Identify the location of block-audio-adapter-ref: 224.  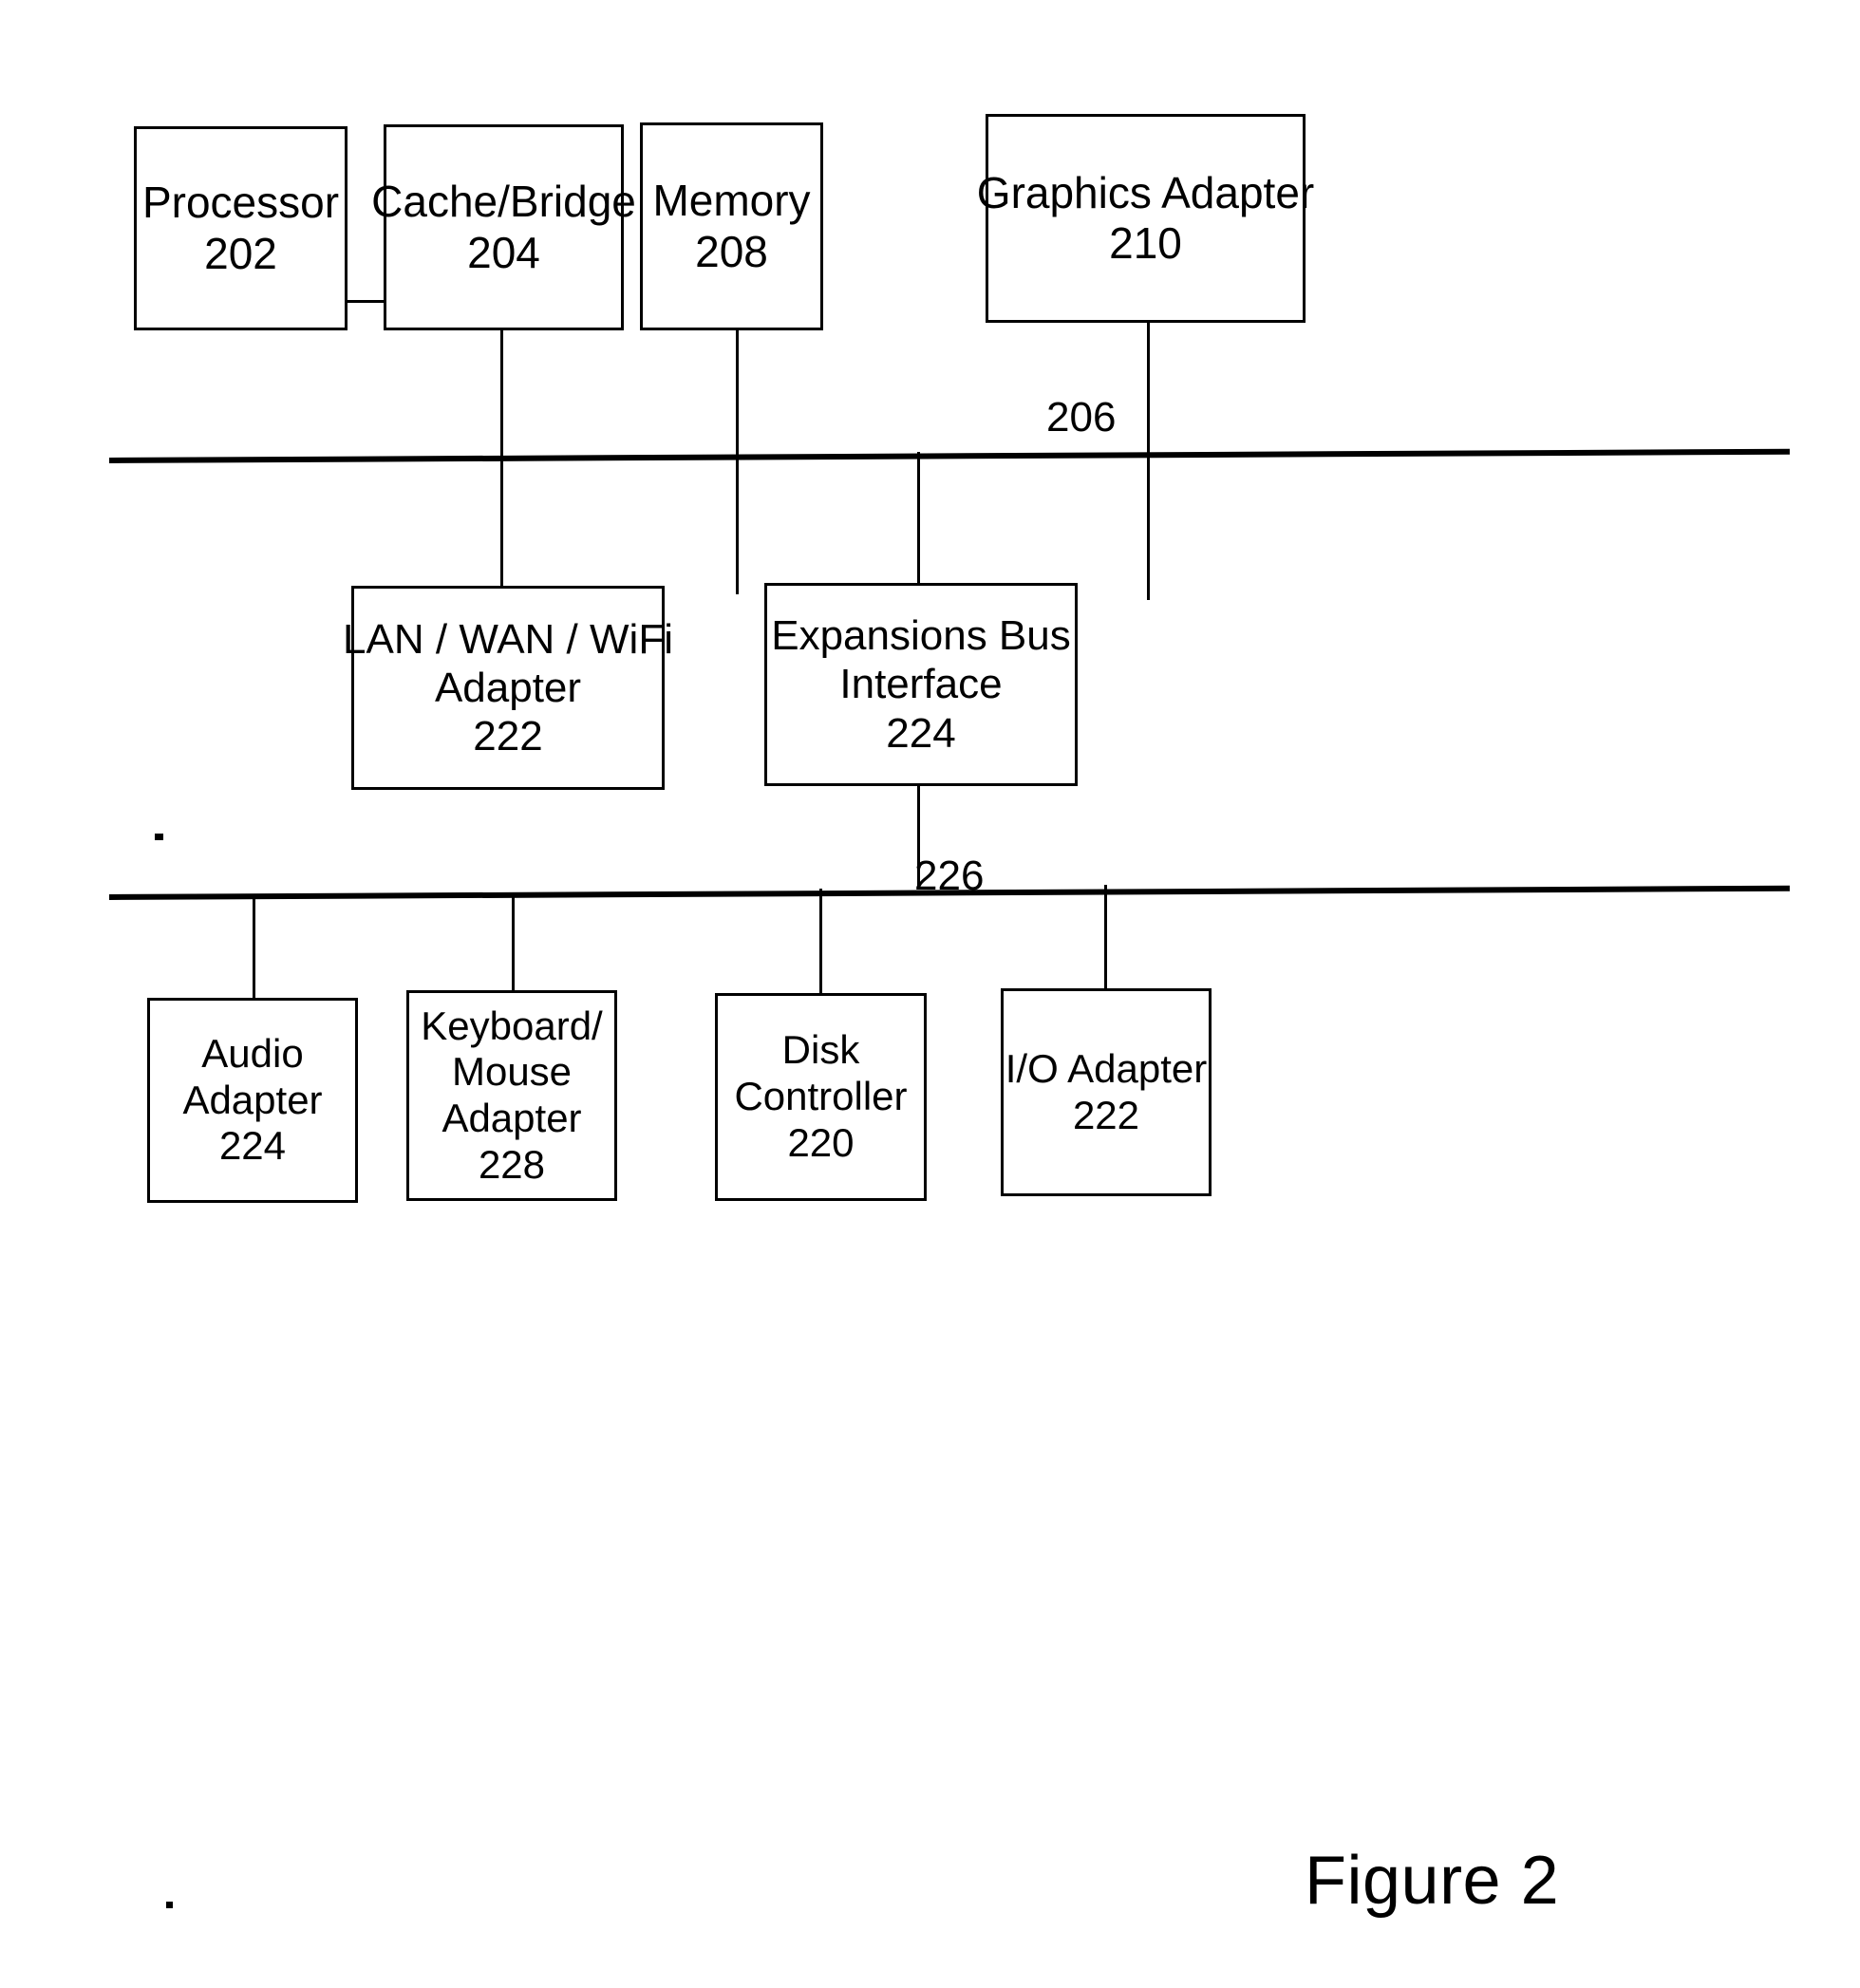
(252, 1146).